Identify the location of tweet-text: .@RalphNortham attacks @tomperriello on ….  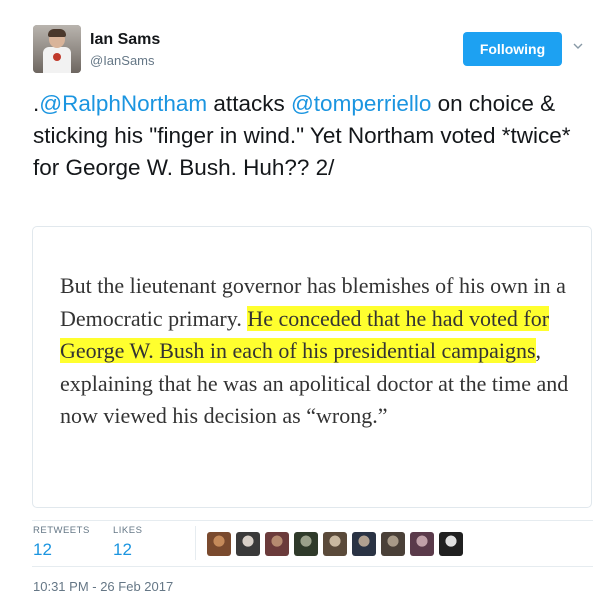
(305, 136).